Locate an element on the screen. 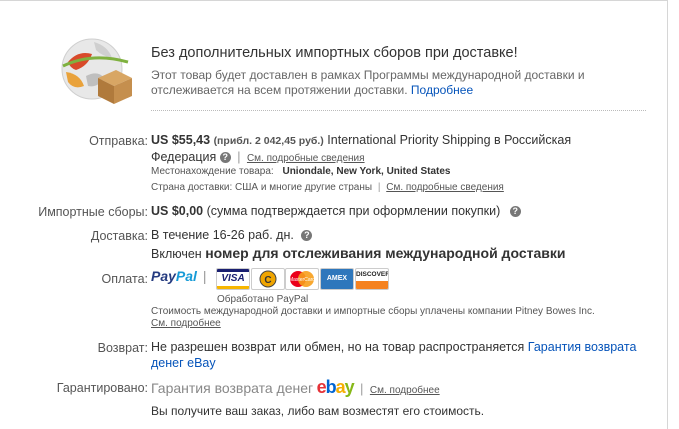 The width and height of the screenshot is (679, 429). guarantee-details-link: См. подробнее is located at coordinates (405, 390).